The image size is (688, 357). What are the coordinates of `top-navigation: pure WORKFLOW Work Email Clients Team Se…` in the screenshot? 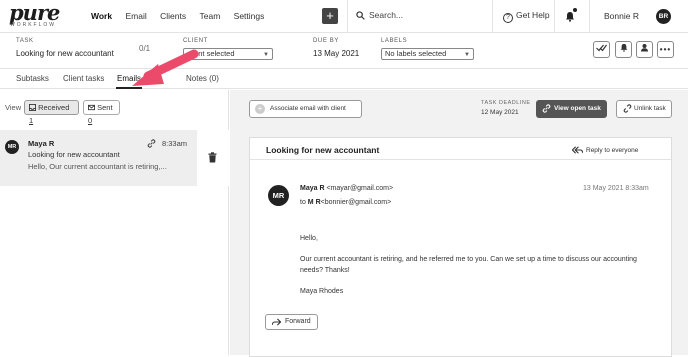 It's located at (344, 16).